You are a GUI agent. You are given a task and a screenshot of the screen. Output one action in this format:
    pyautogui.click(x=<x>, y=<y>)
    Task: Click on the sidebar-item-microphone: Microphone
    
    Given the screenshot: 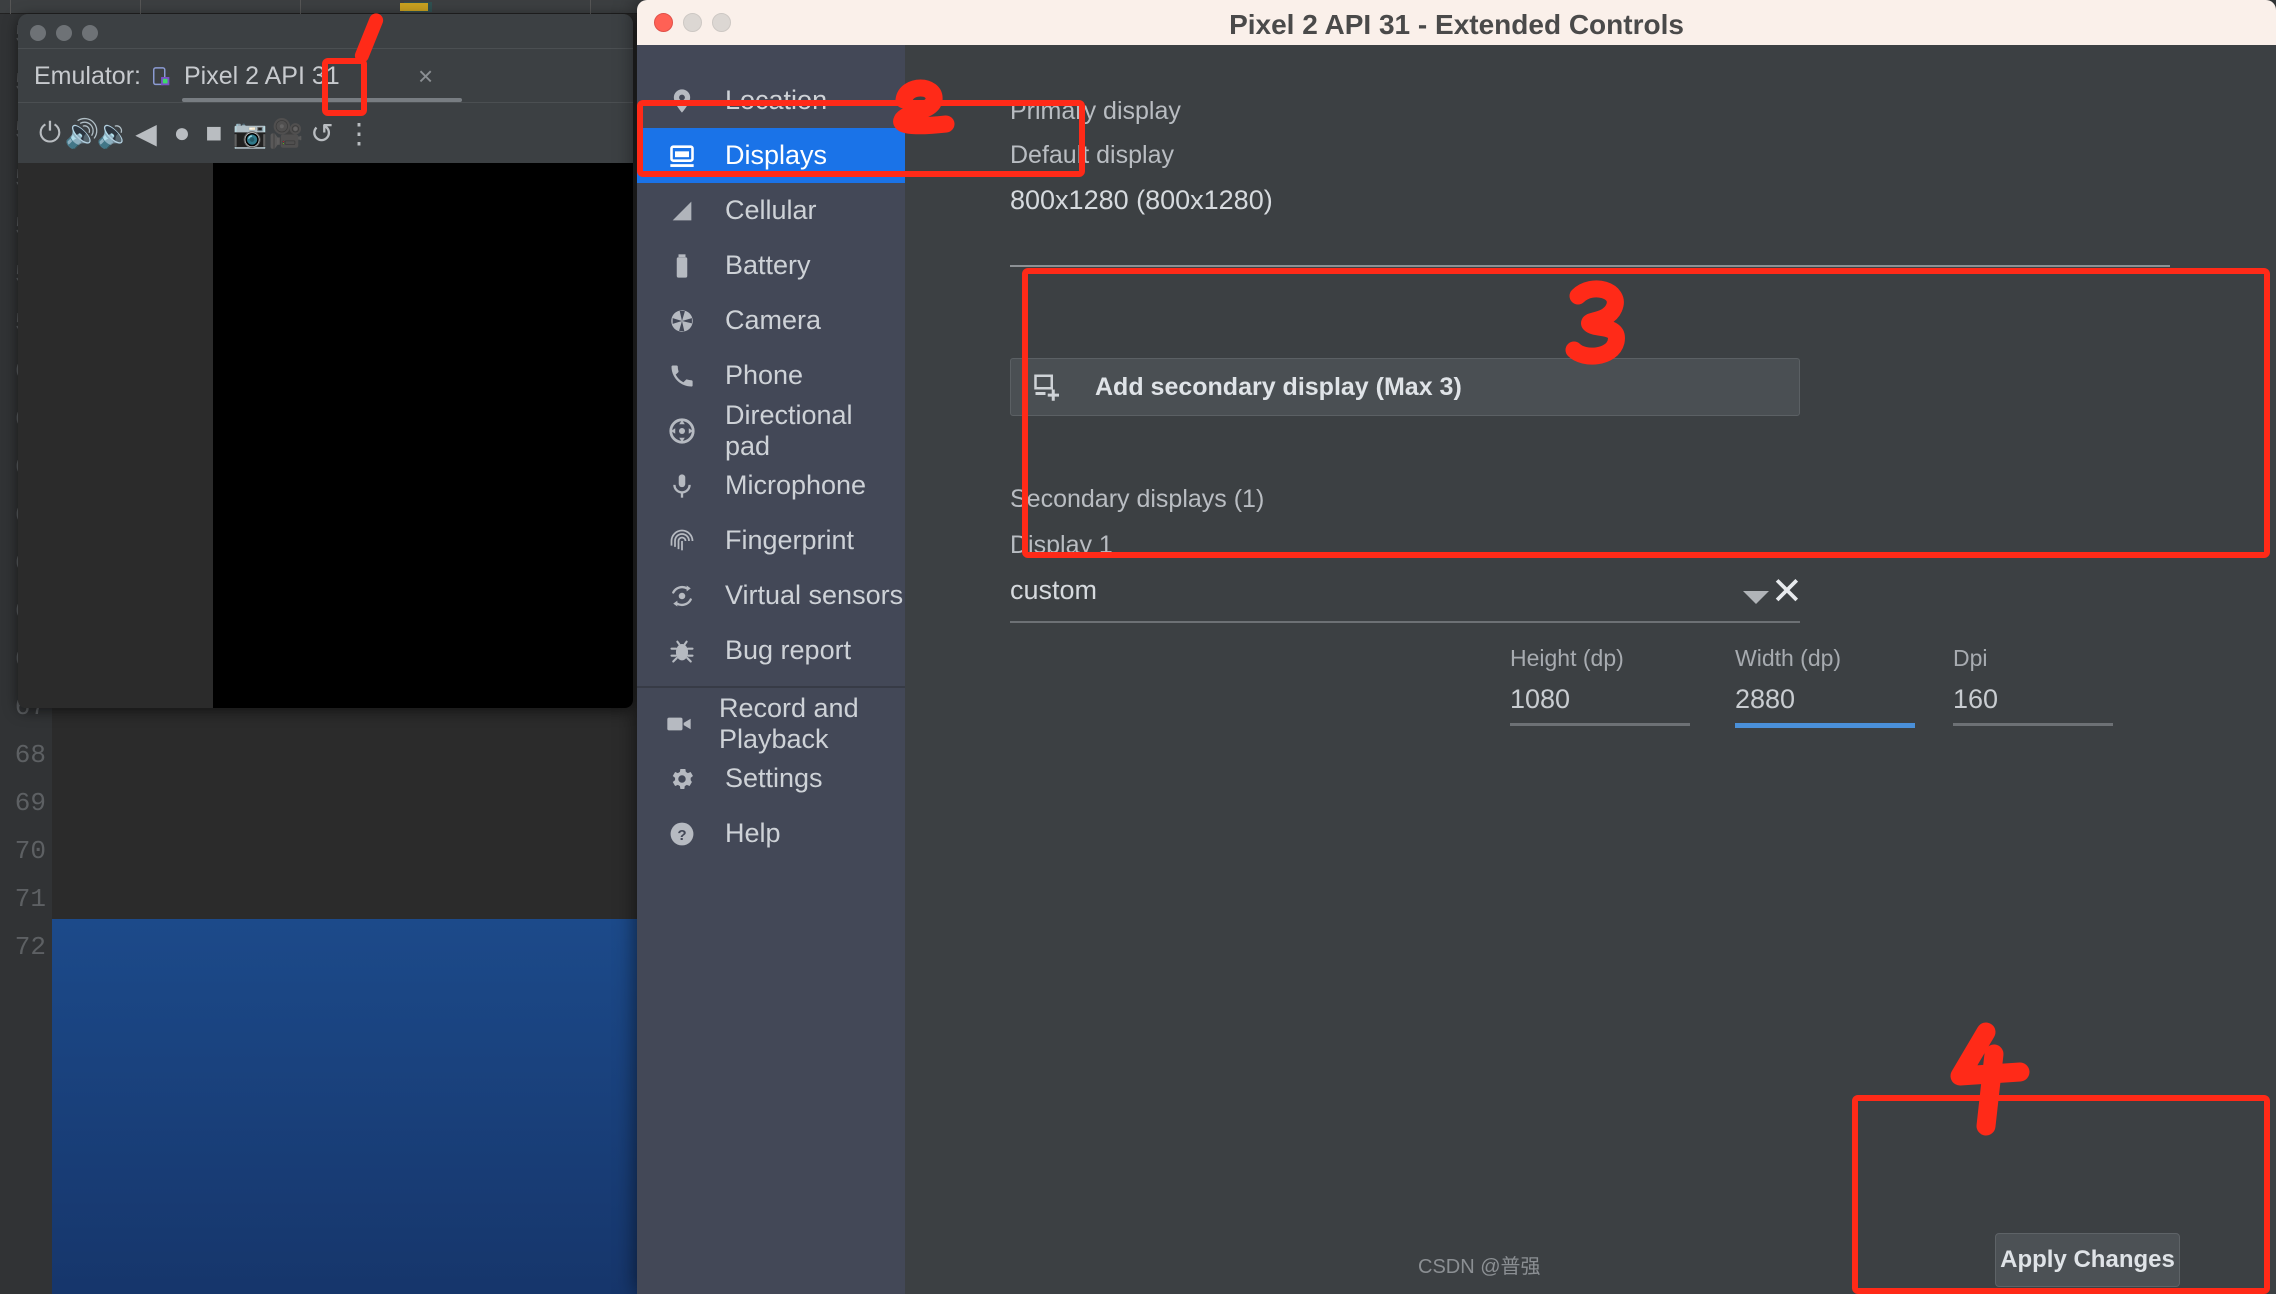 What is the action you would take?
    pyautogui.click(x=771, y=485)
    